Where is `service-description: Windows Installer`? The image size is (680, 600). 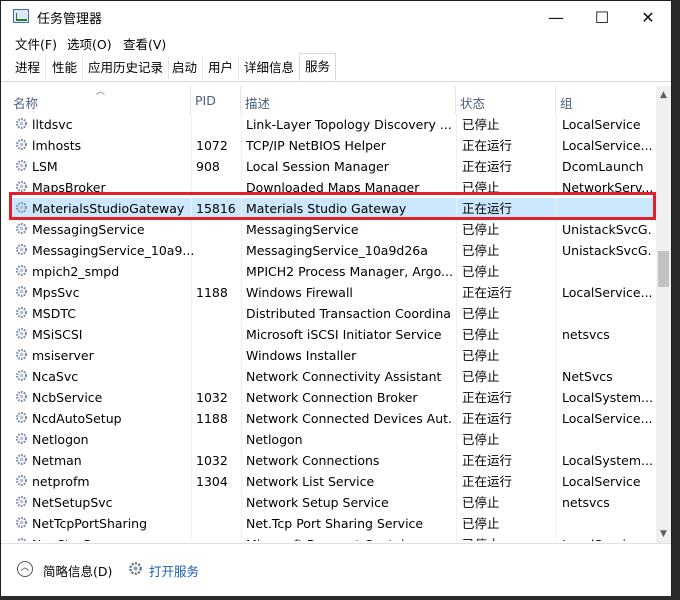 service-description: Windows Installer is located at coordinates (301, 355).